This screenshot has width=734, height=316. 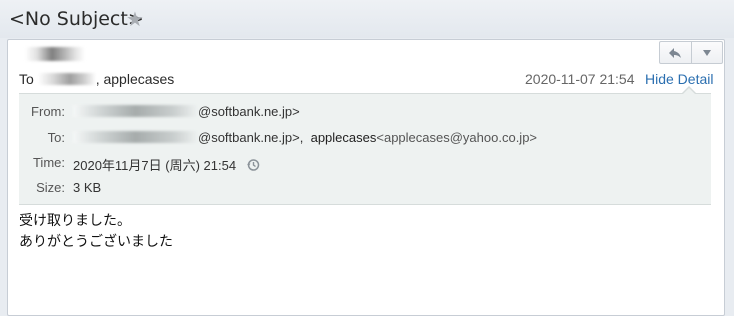 I want to click on from-value: @softbank.ne.jp>, so click(x=186, y=111).